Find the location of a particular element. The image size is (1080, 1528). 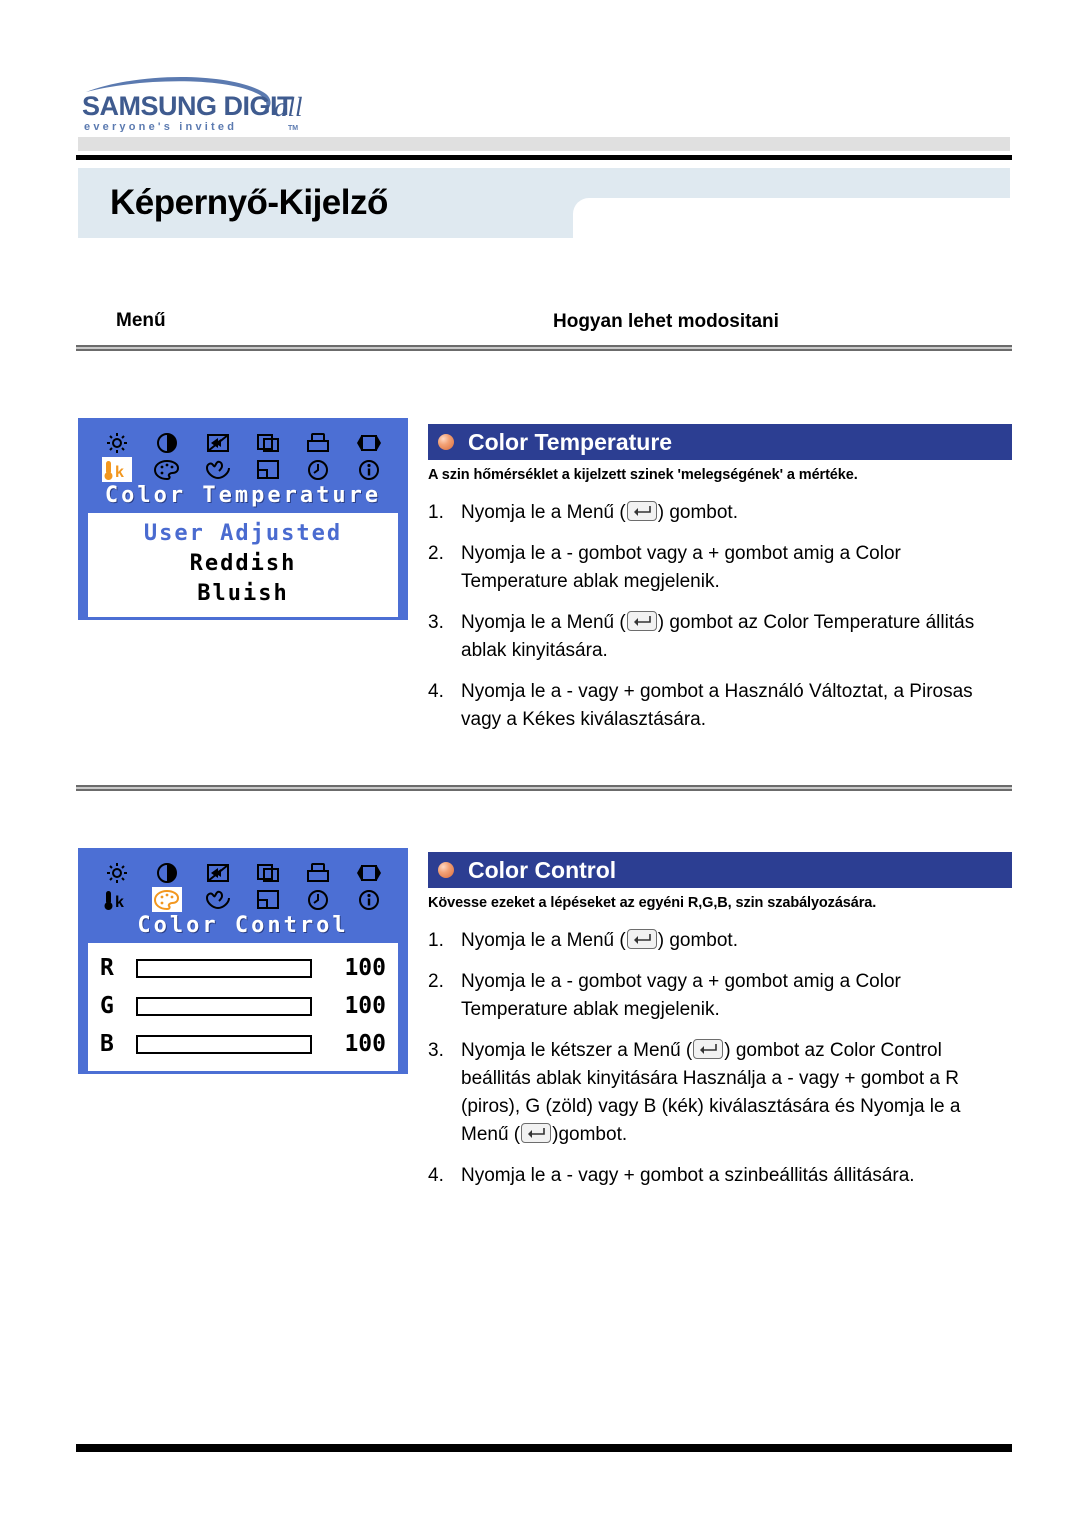

svg-text: all is located at coordinates (288, 107).